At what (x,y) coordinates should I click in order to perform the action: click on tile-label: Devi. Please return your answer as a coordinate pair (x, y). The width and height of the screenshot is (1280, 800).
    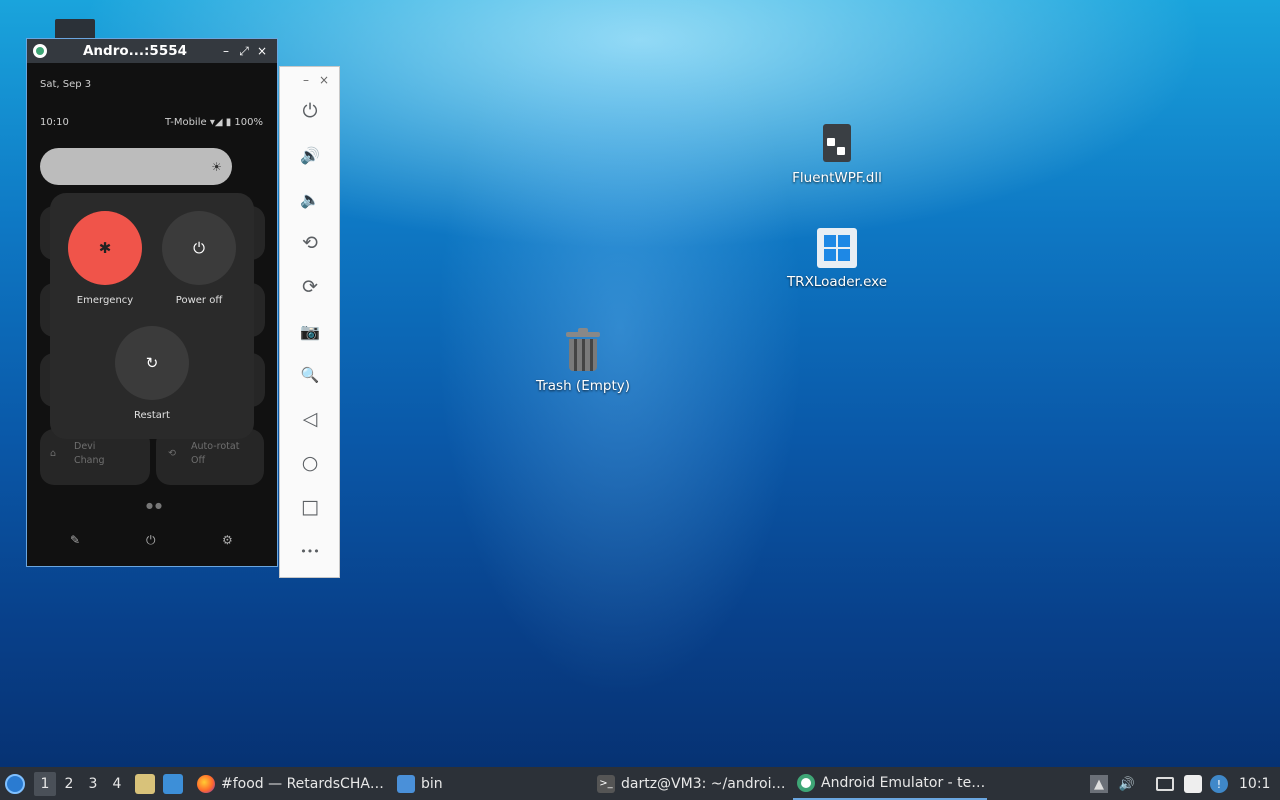
    Looking at the image, I should click on (85, 446).